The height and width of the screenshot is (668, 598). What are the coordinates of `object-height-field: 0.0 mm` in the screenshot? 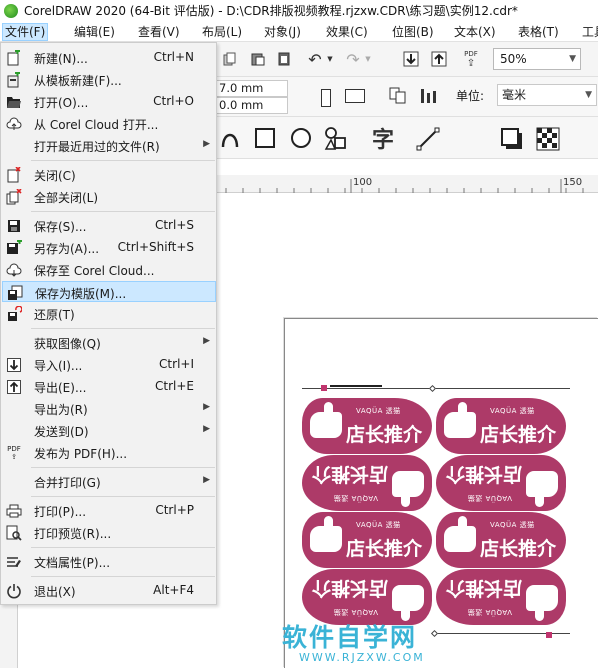 It's located at (252, 105).